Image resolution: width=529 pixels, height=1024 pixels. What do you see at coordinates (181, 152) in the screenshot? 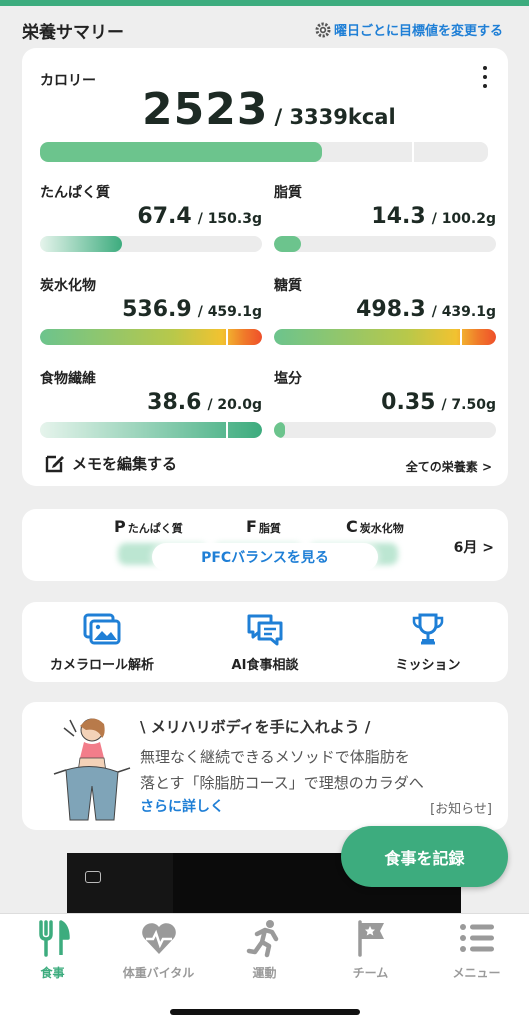
I see `calorie-progress-fill` at bounding box center [181, 152].